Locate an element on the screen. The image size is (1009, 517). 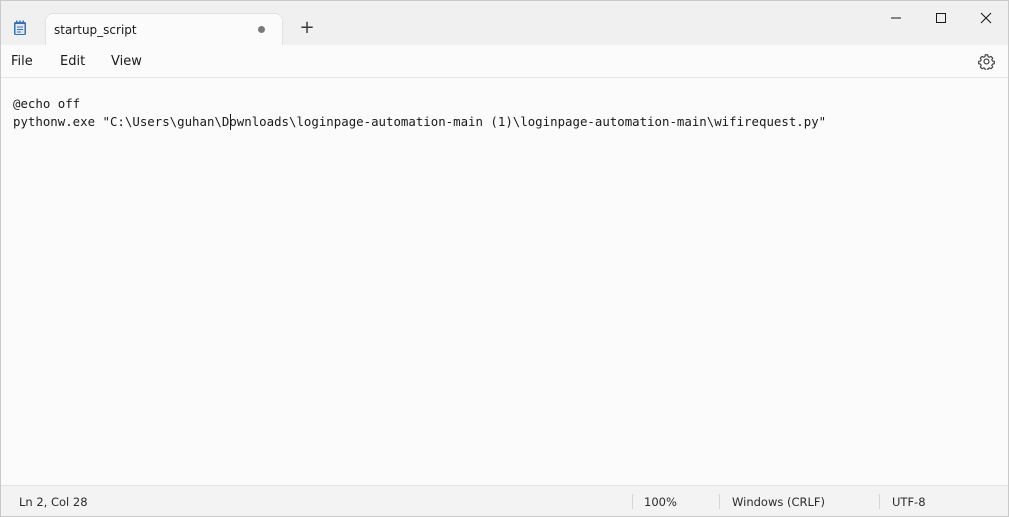
tab-startup-script: startup_script is located at coordinates (164, 29).